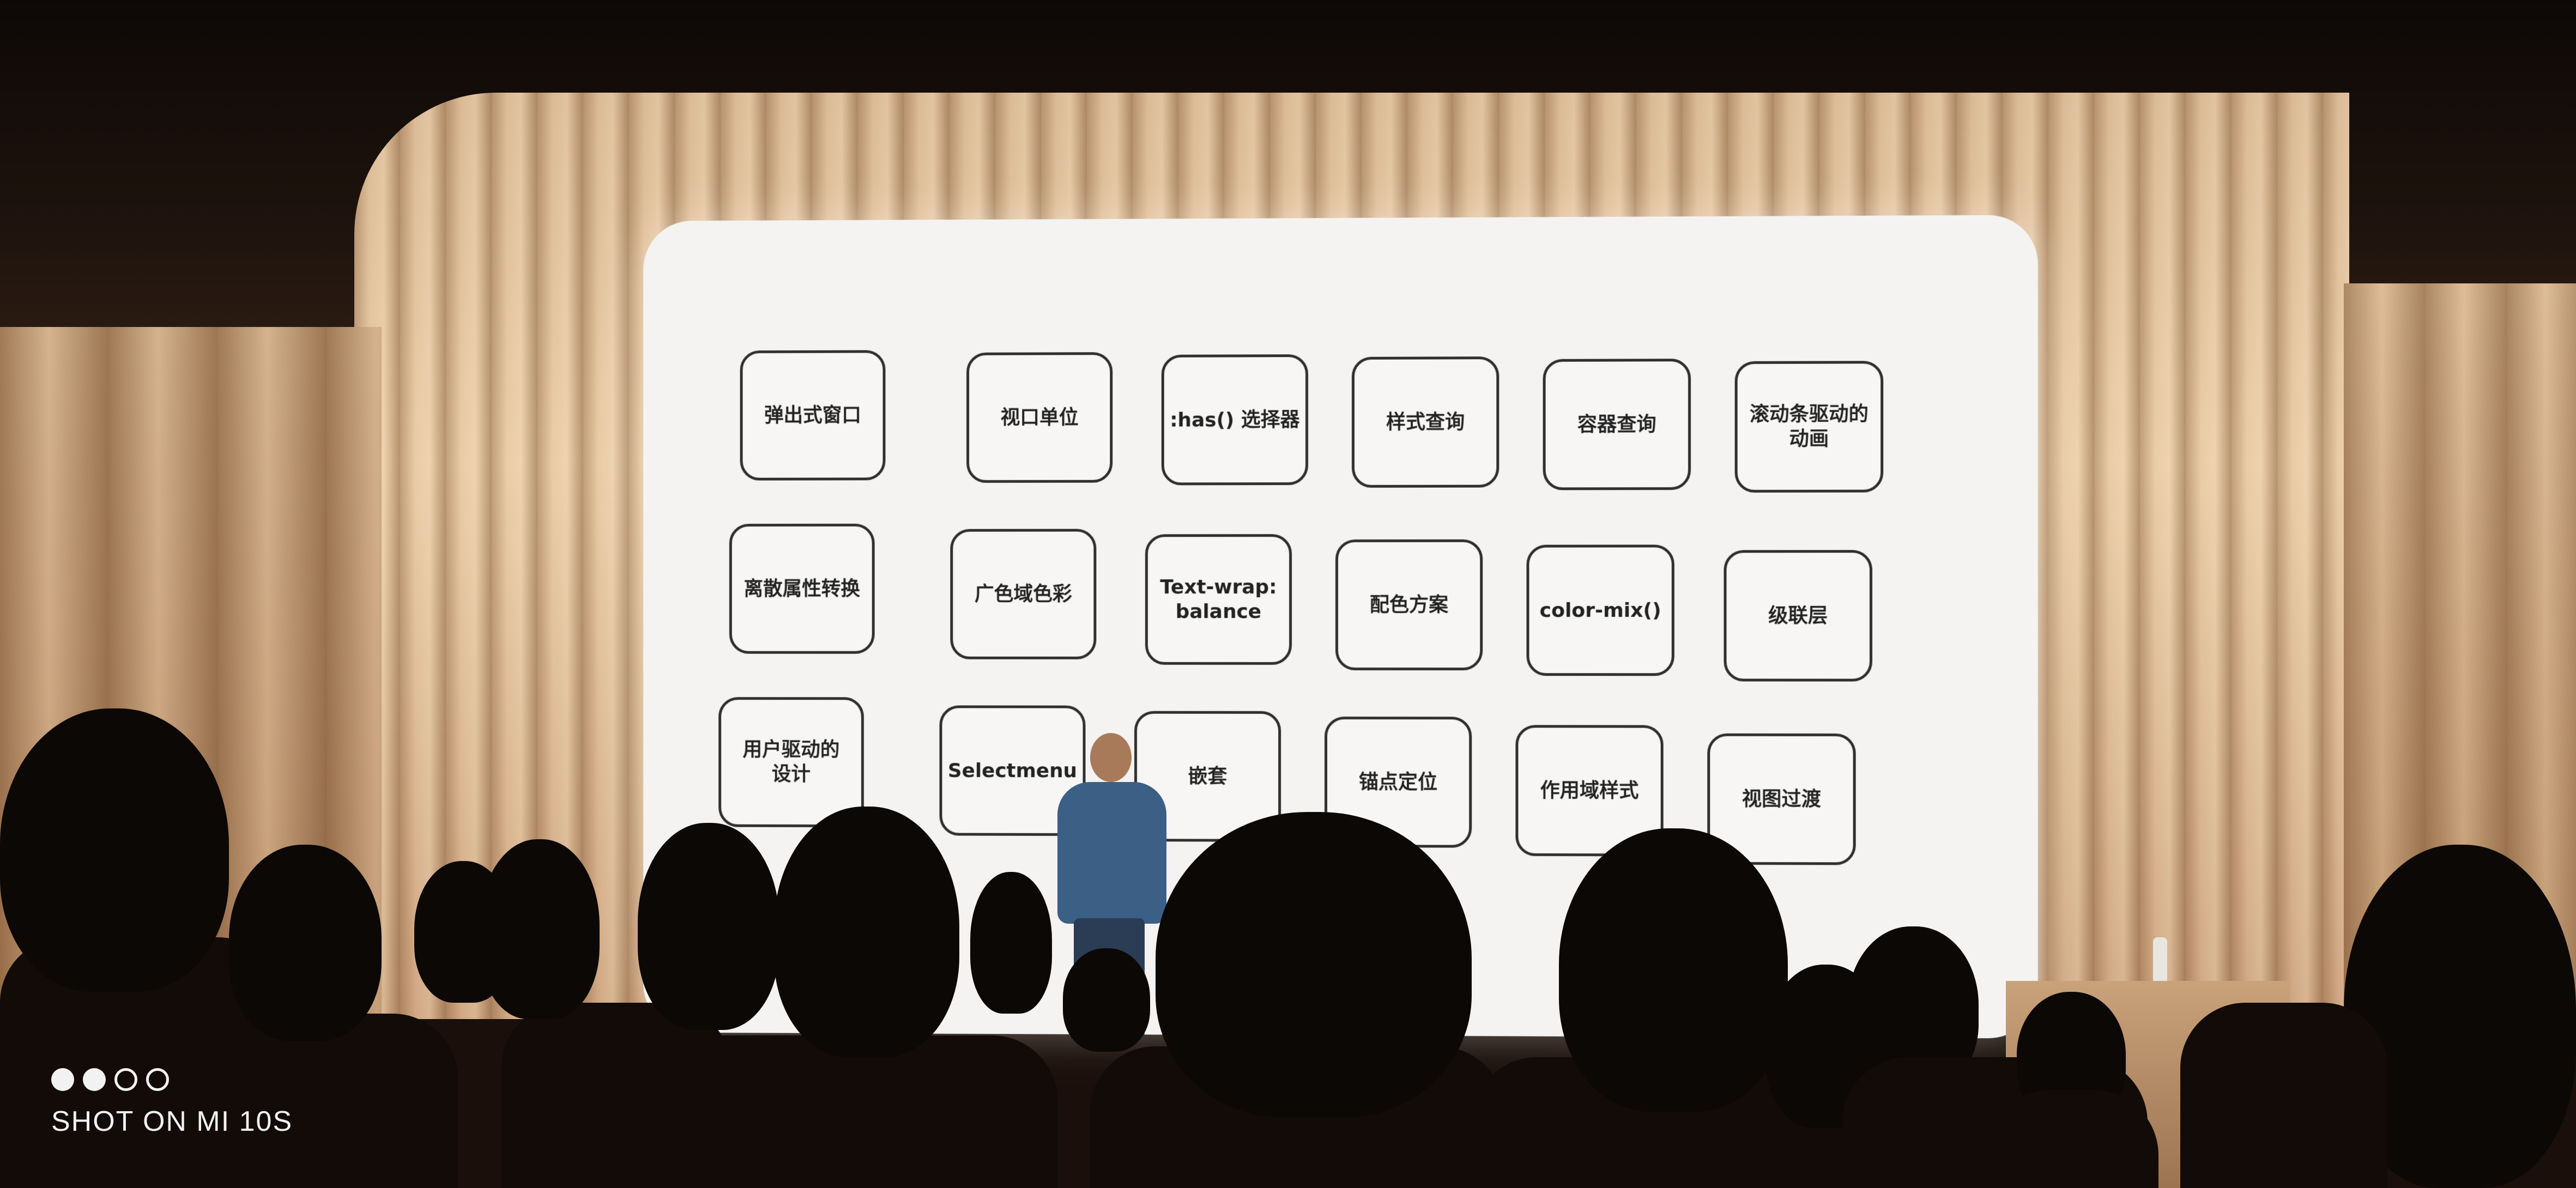  I want to click on tile-label: 滚动条驱动的 动画, so click(1808, 427).